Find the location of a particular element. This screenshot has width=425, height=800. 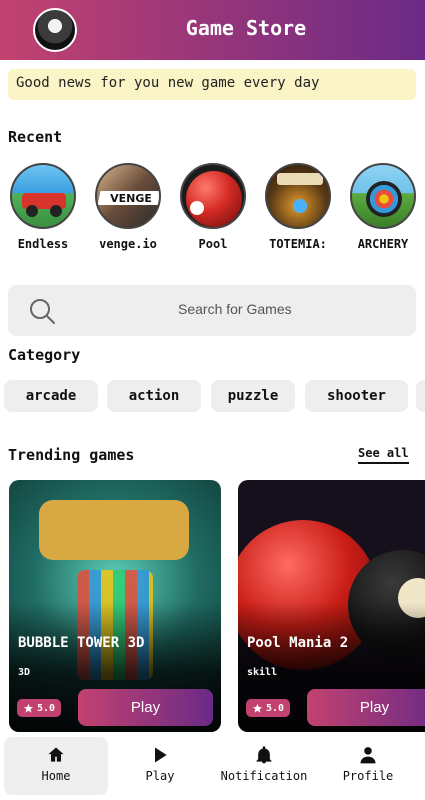

venge-thumbnail: VENGE is located at coordinates (128, 196).